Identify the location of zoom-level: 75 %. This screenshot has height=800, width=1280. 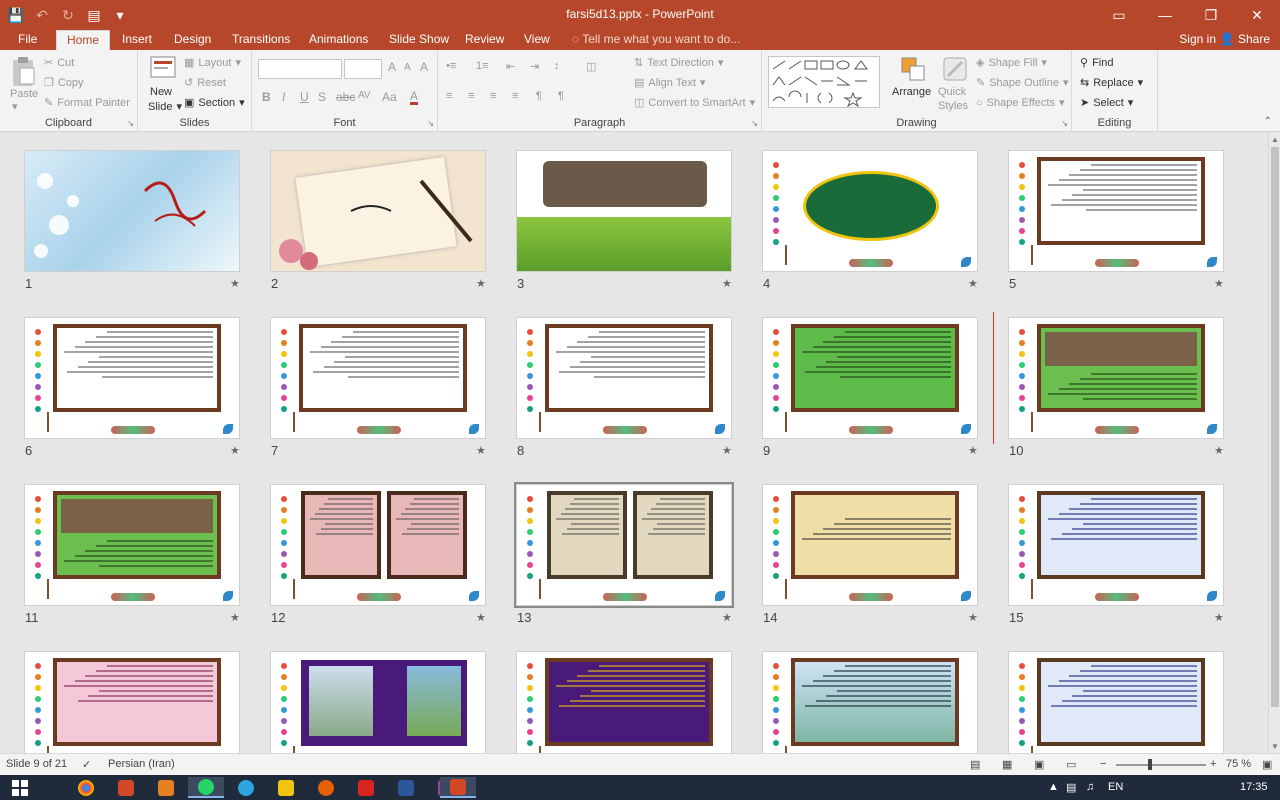
(1238, 764).